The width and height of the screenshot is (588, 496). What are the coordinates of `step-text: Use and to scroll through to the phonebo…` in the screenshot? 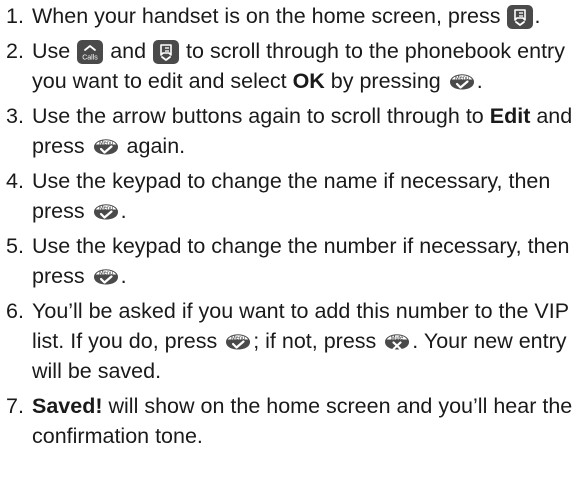 It's located at (298, 66).